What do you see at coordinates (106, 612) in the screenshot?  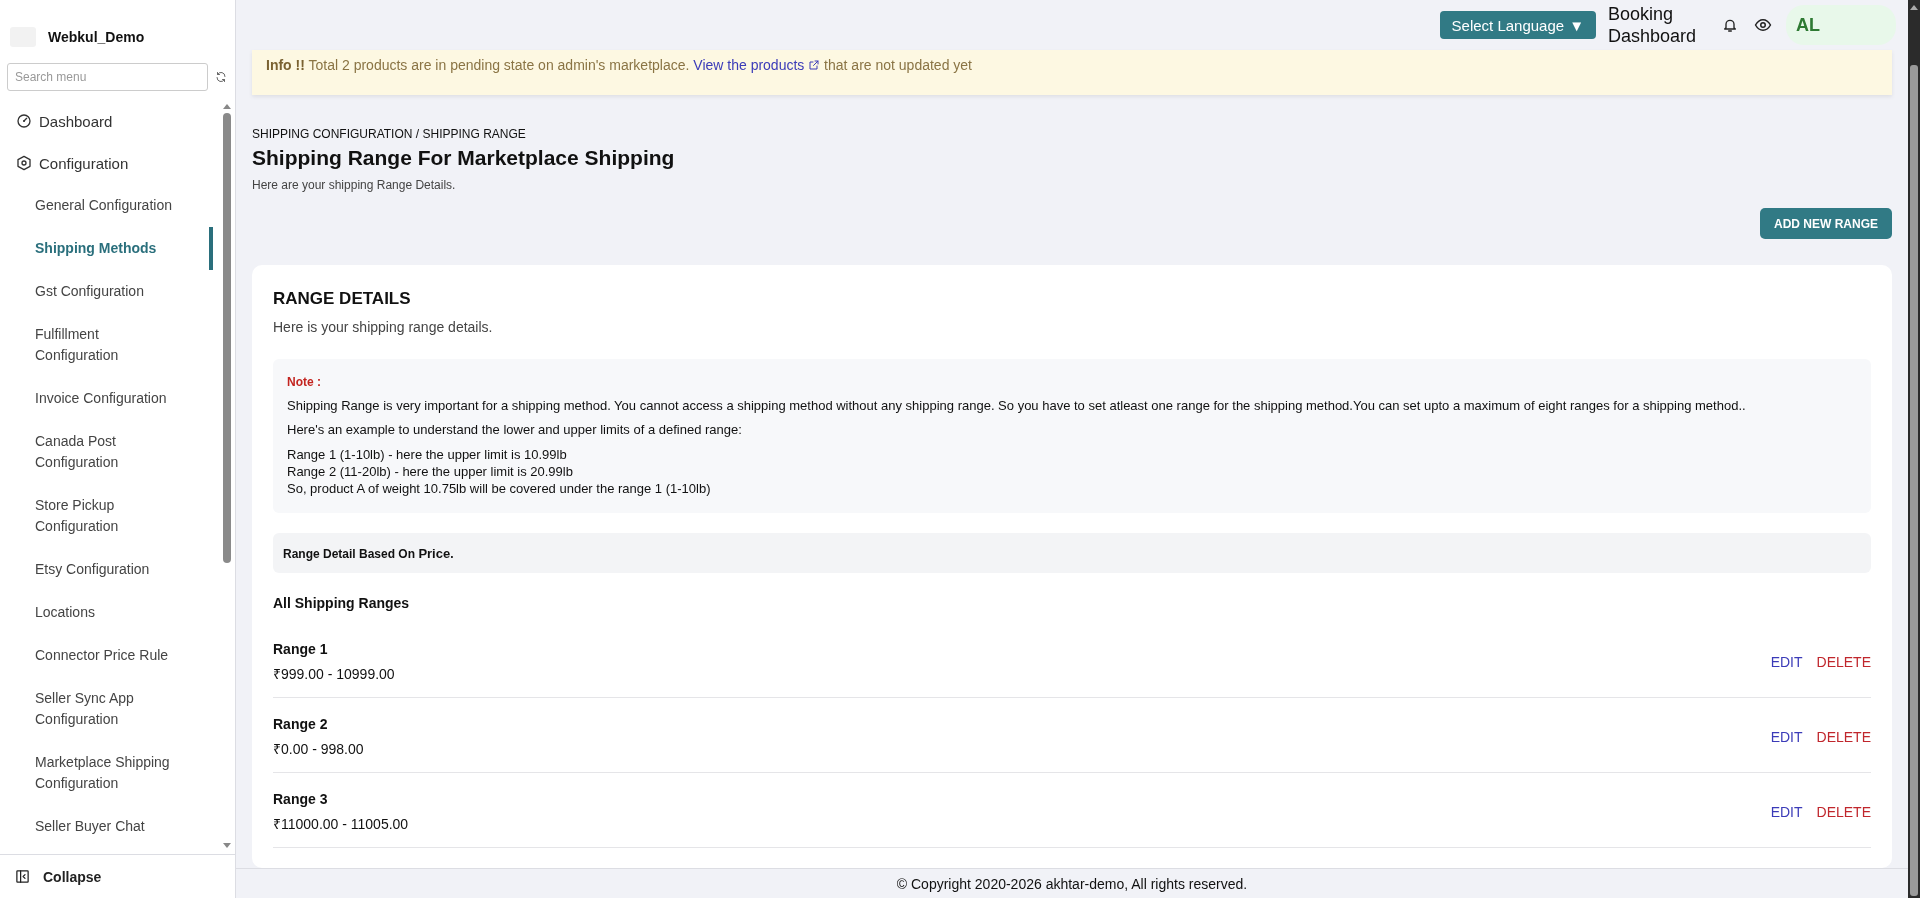 I see `sidebar-item: Locations` at bounding box center [106, 612].